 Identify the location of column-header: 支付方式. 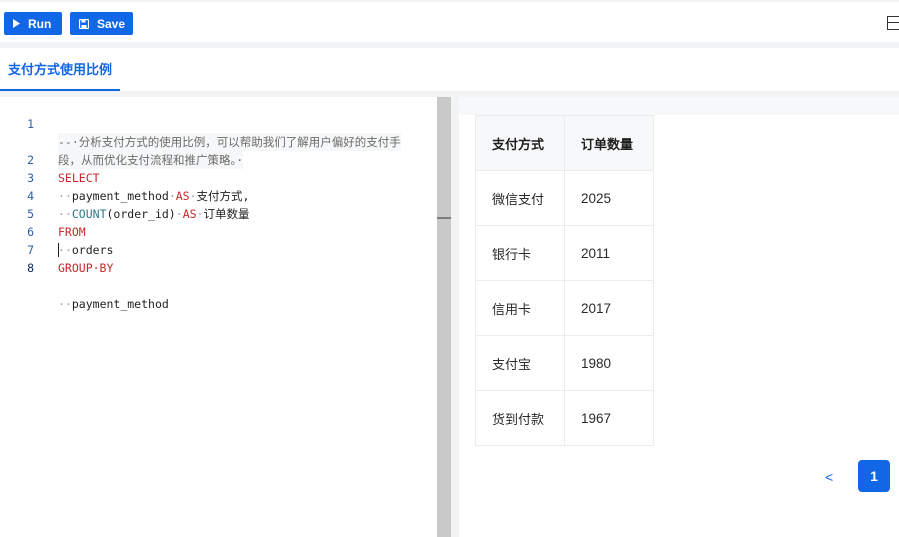
(520, 143).